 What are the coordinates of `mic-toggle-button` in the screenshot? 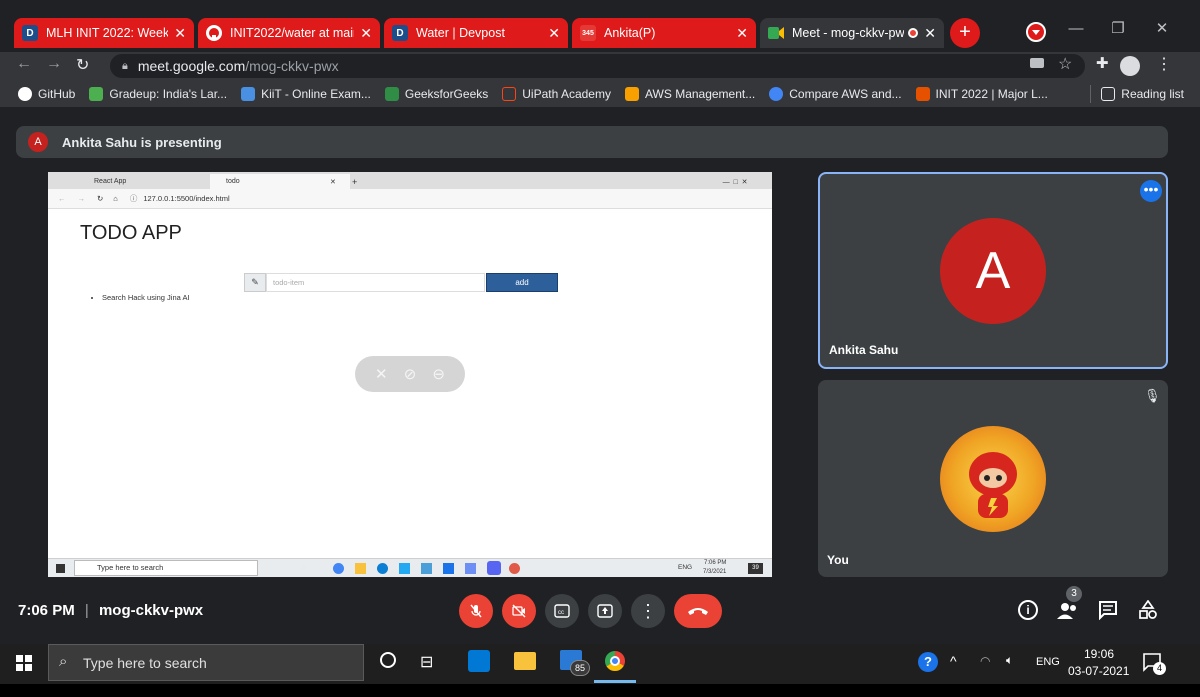 It's located at (476, 611).